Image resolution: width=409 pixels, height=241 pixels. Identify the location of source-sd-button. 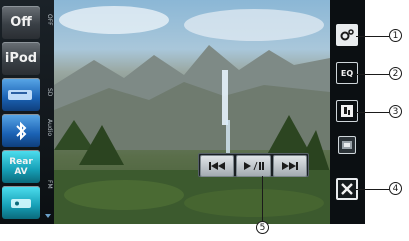
(21, 94).